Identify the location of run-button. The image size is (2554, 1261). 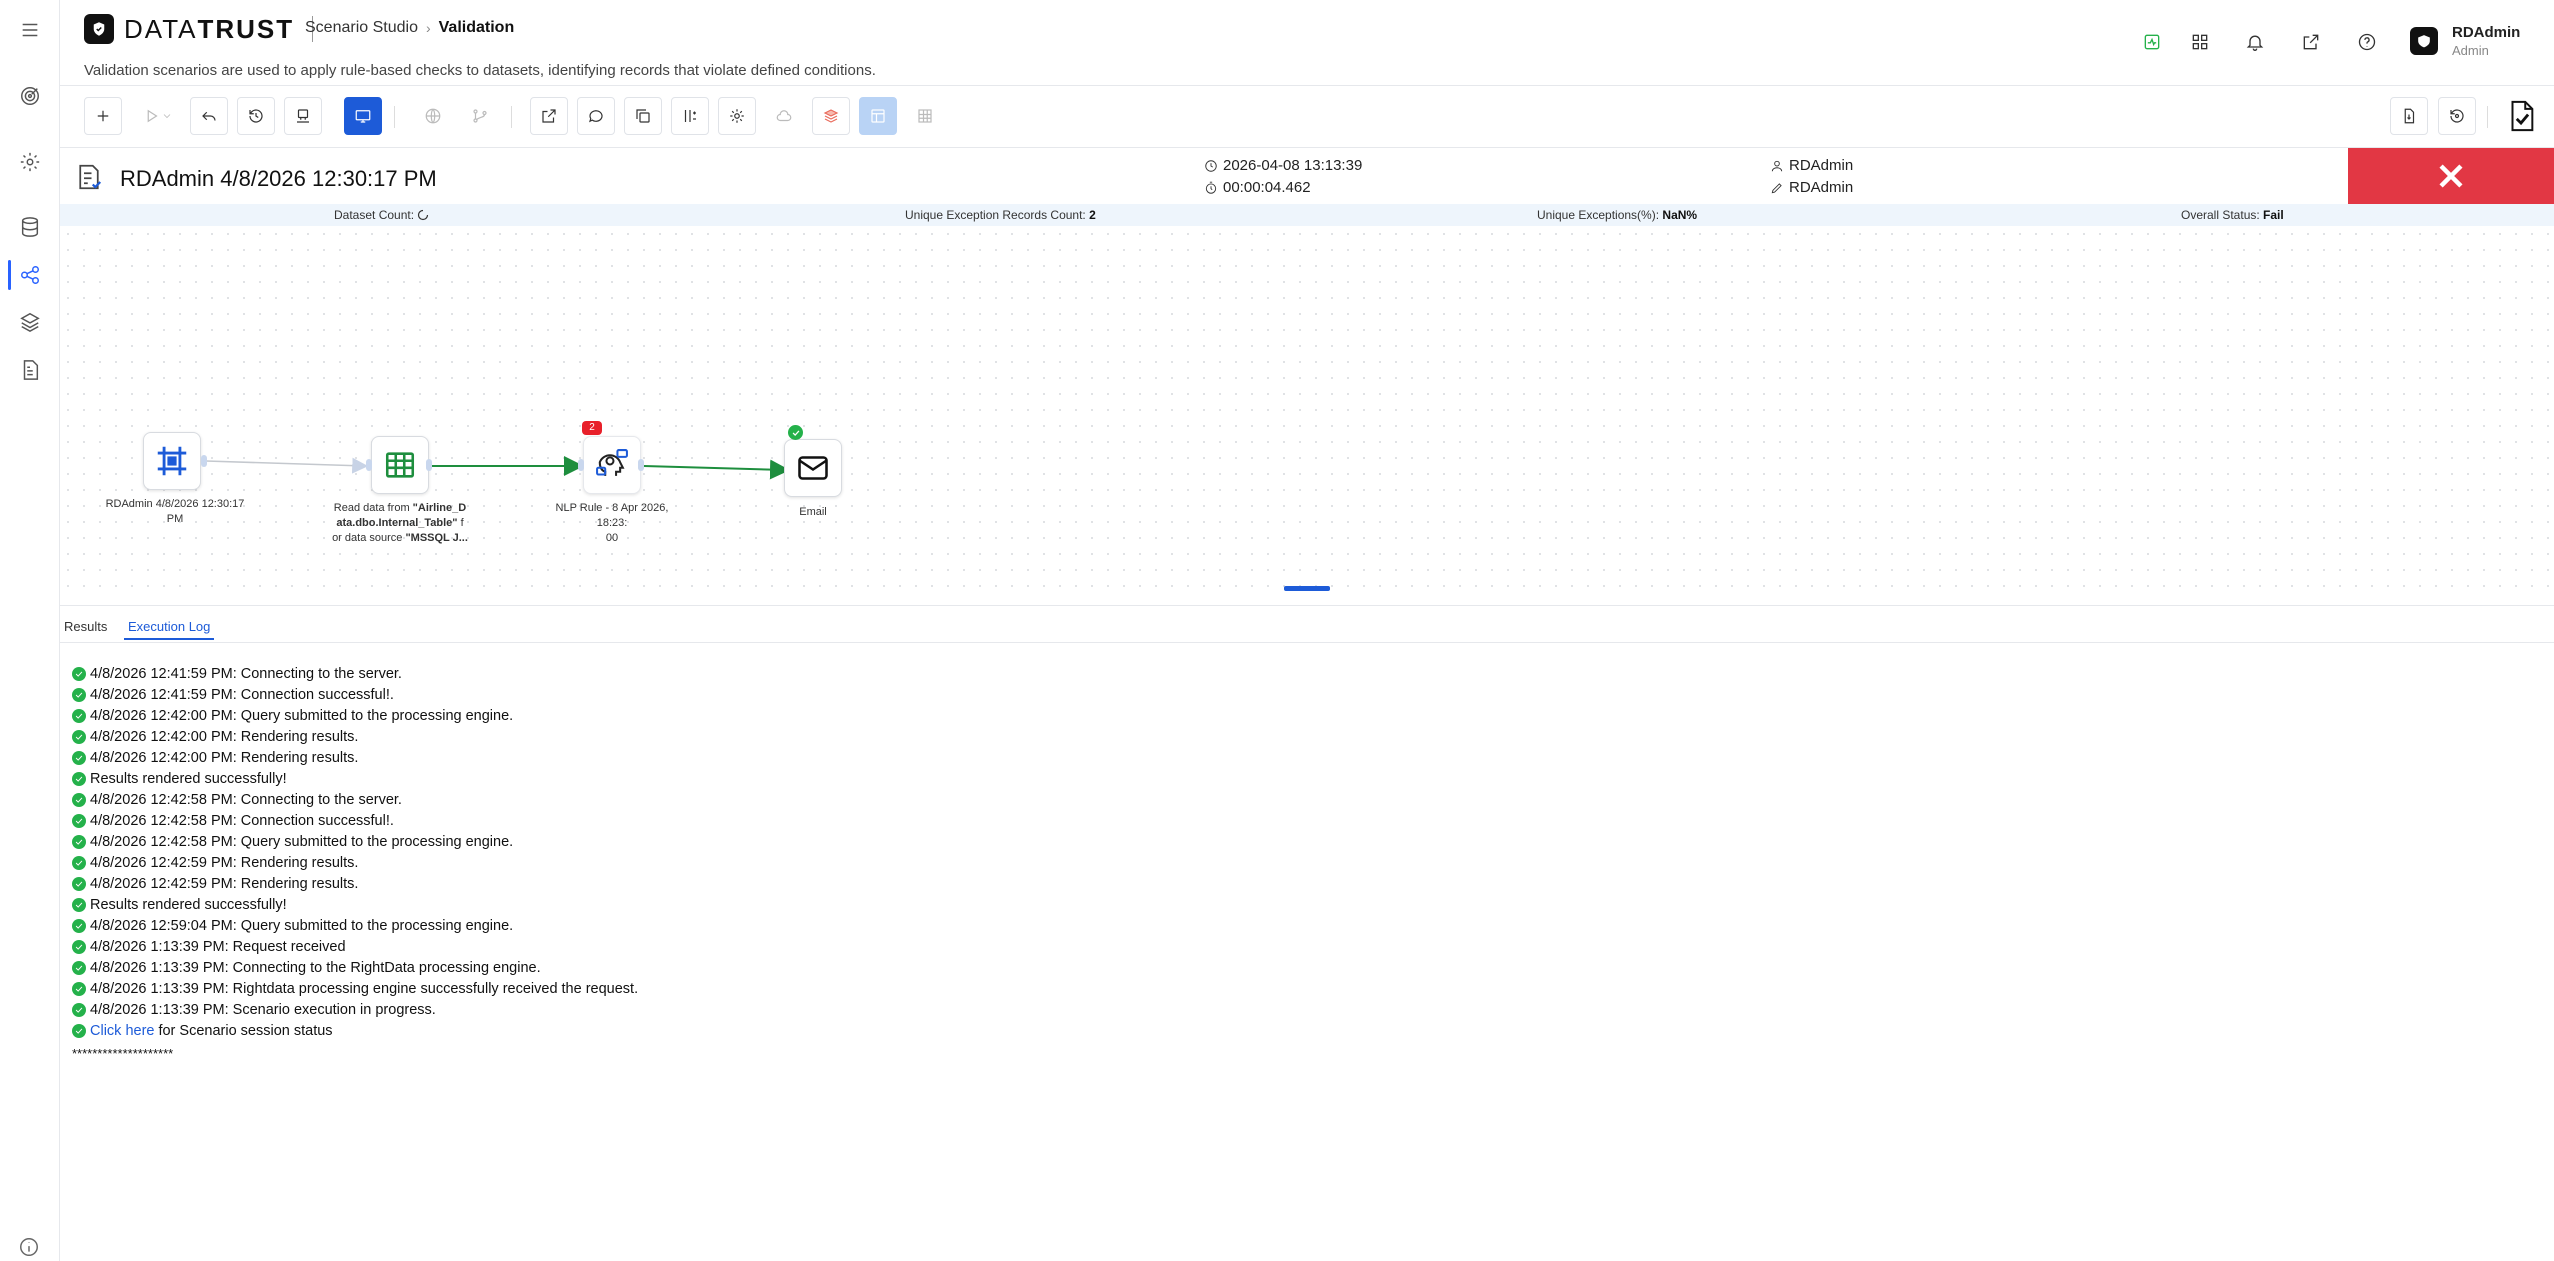
(158, 116).